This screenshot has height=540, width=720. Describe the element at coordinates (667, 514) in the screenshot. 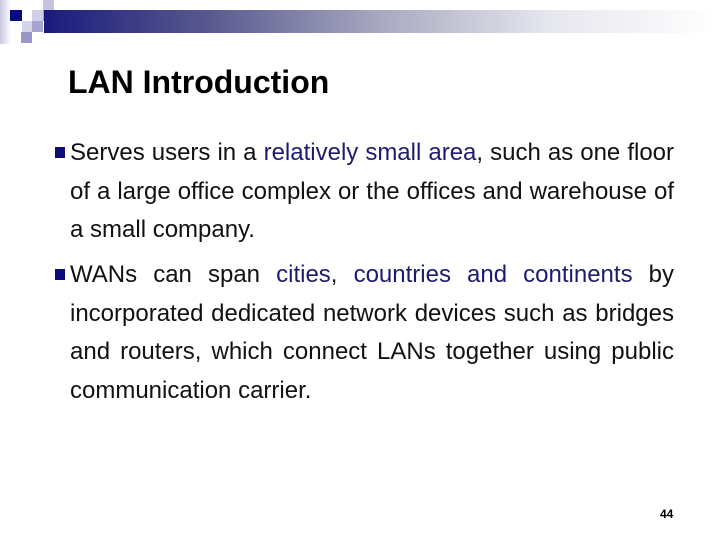

I see `page-number: 44` at that location.